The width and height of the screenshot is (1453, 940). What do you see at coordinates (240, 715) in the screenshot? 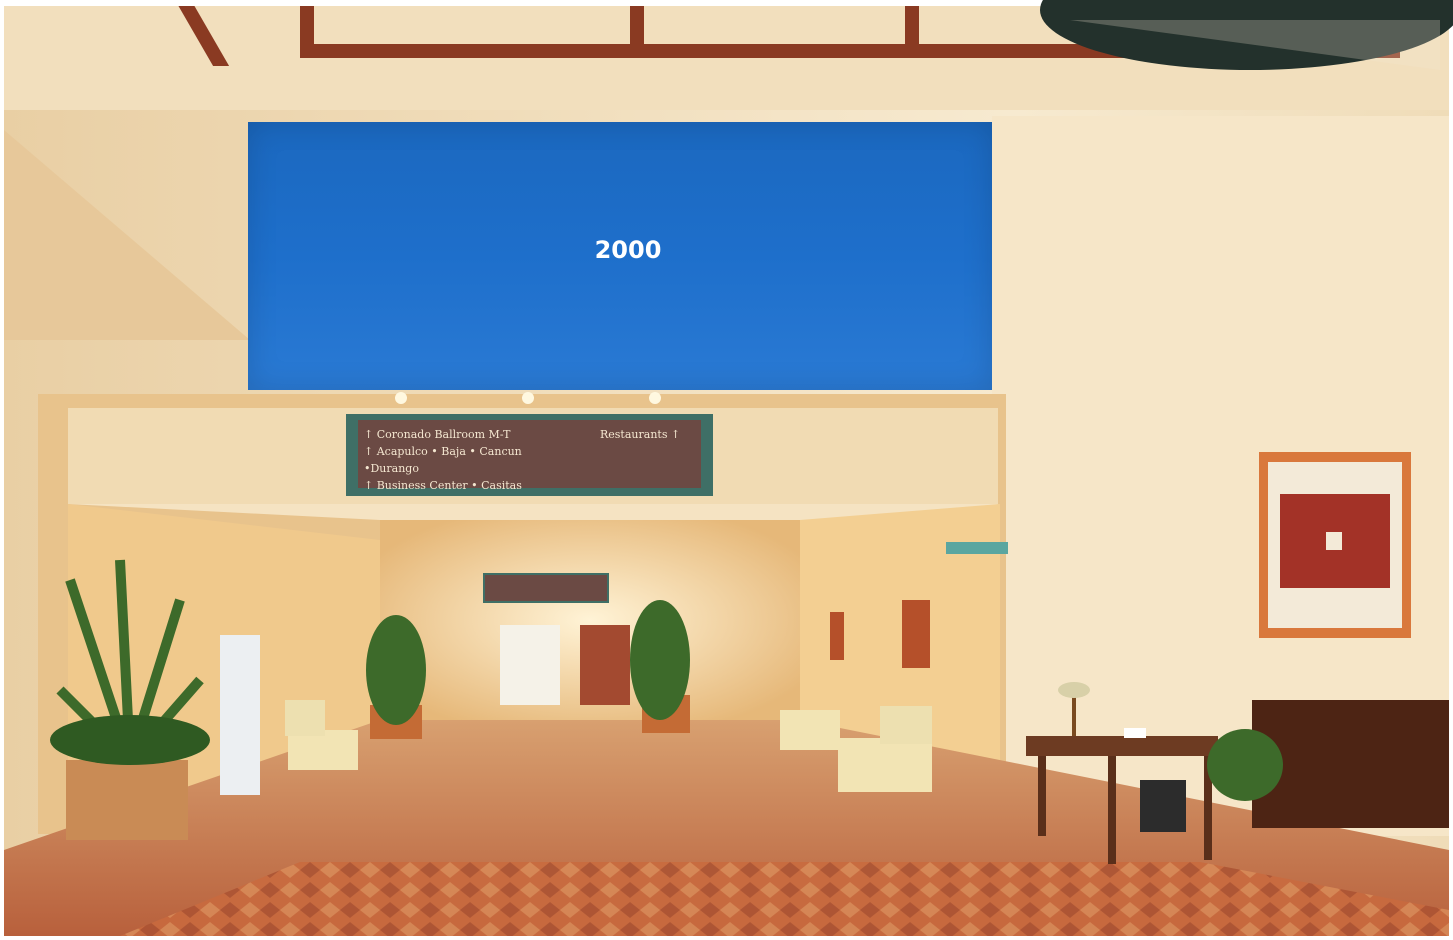
I see `info-kiosk` at bounding box center [240, 715].